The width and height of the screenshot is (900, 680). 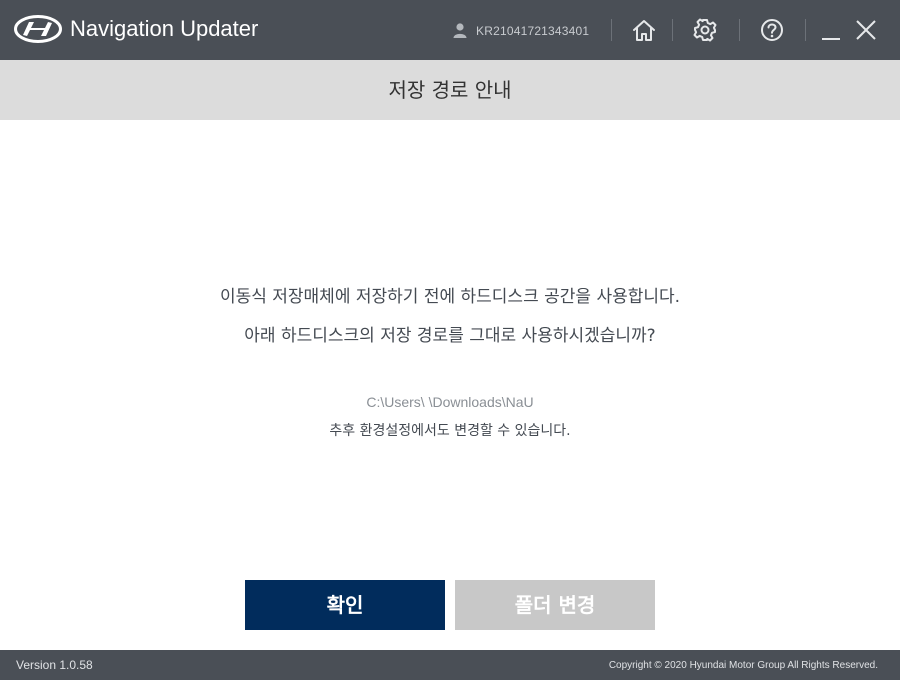 I want to click on close-icon, so click(x=866, y=30).